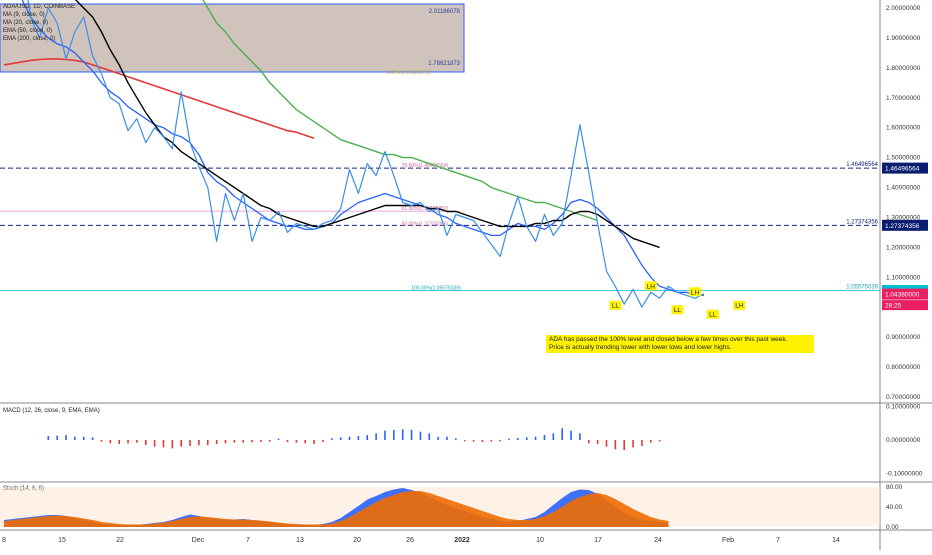 The width and height of the screenshot is (932, 555). Describe the element at coordinates (39, 7) in the screenshot. I see `symbol-title: ADA/USD, 1D, COINBASE` at that location.